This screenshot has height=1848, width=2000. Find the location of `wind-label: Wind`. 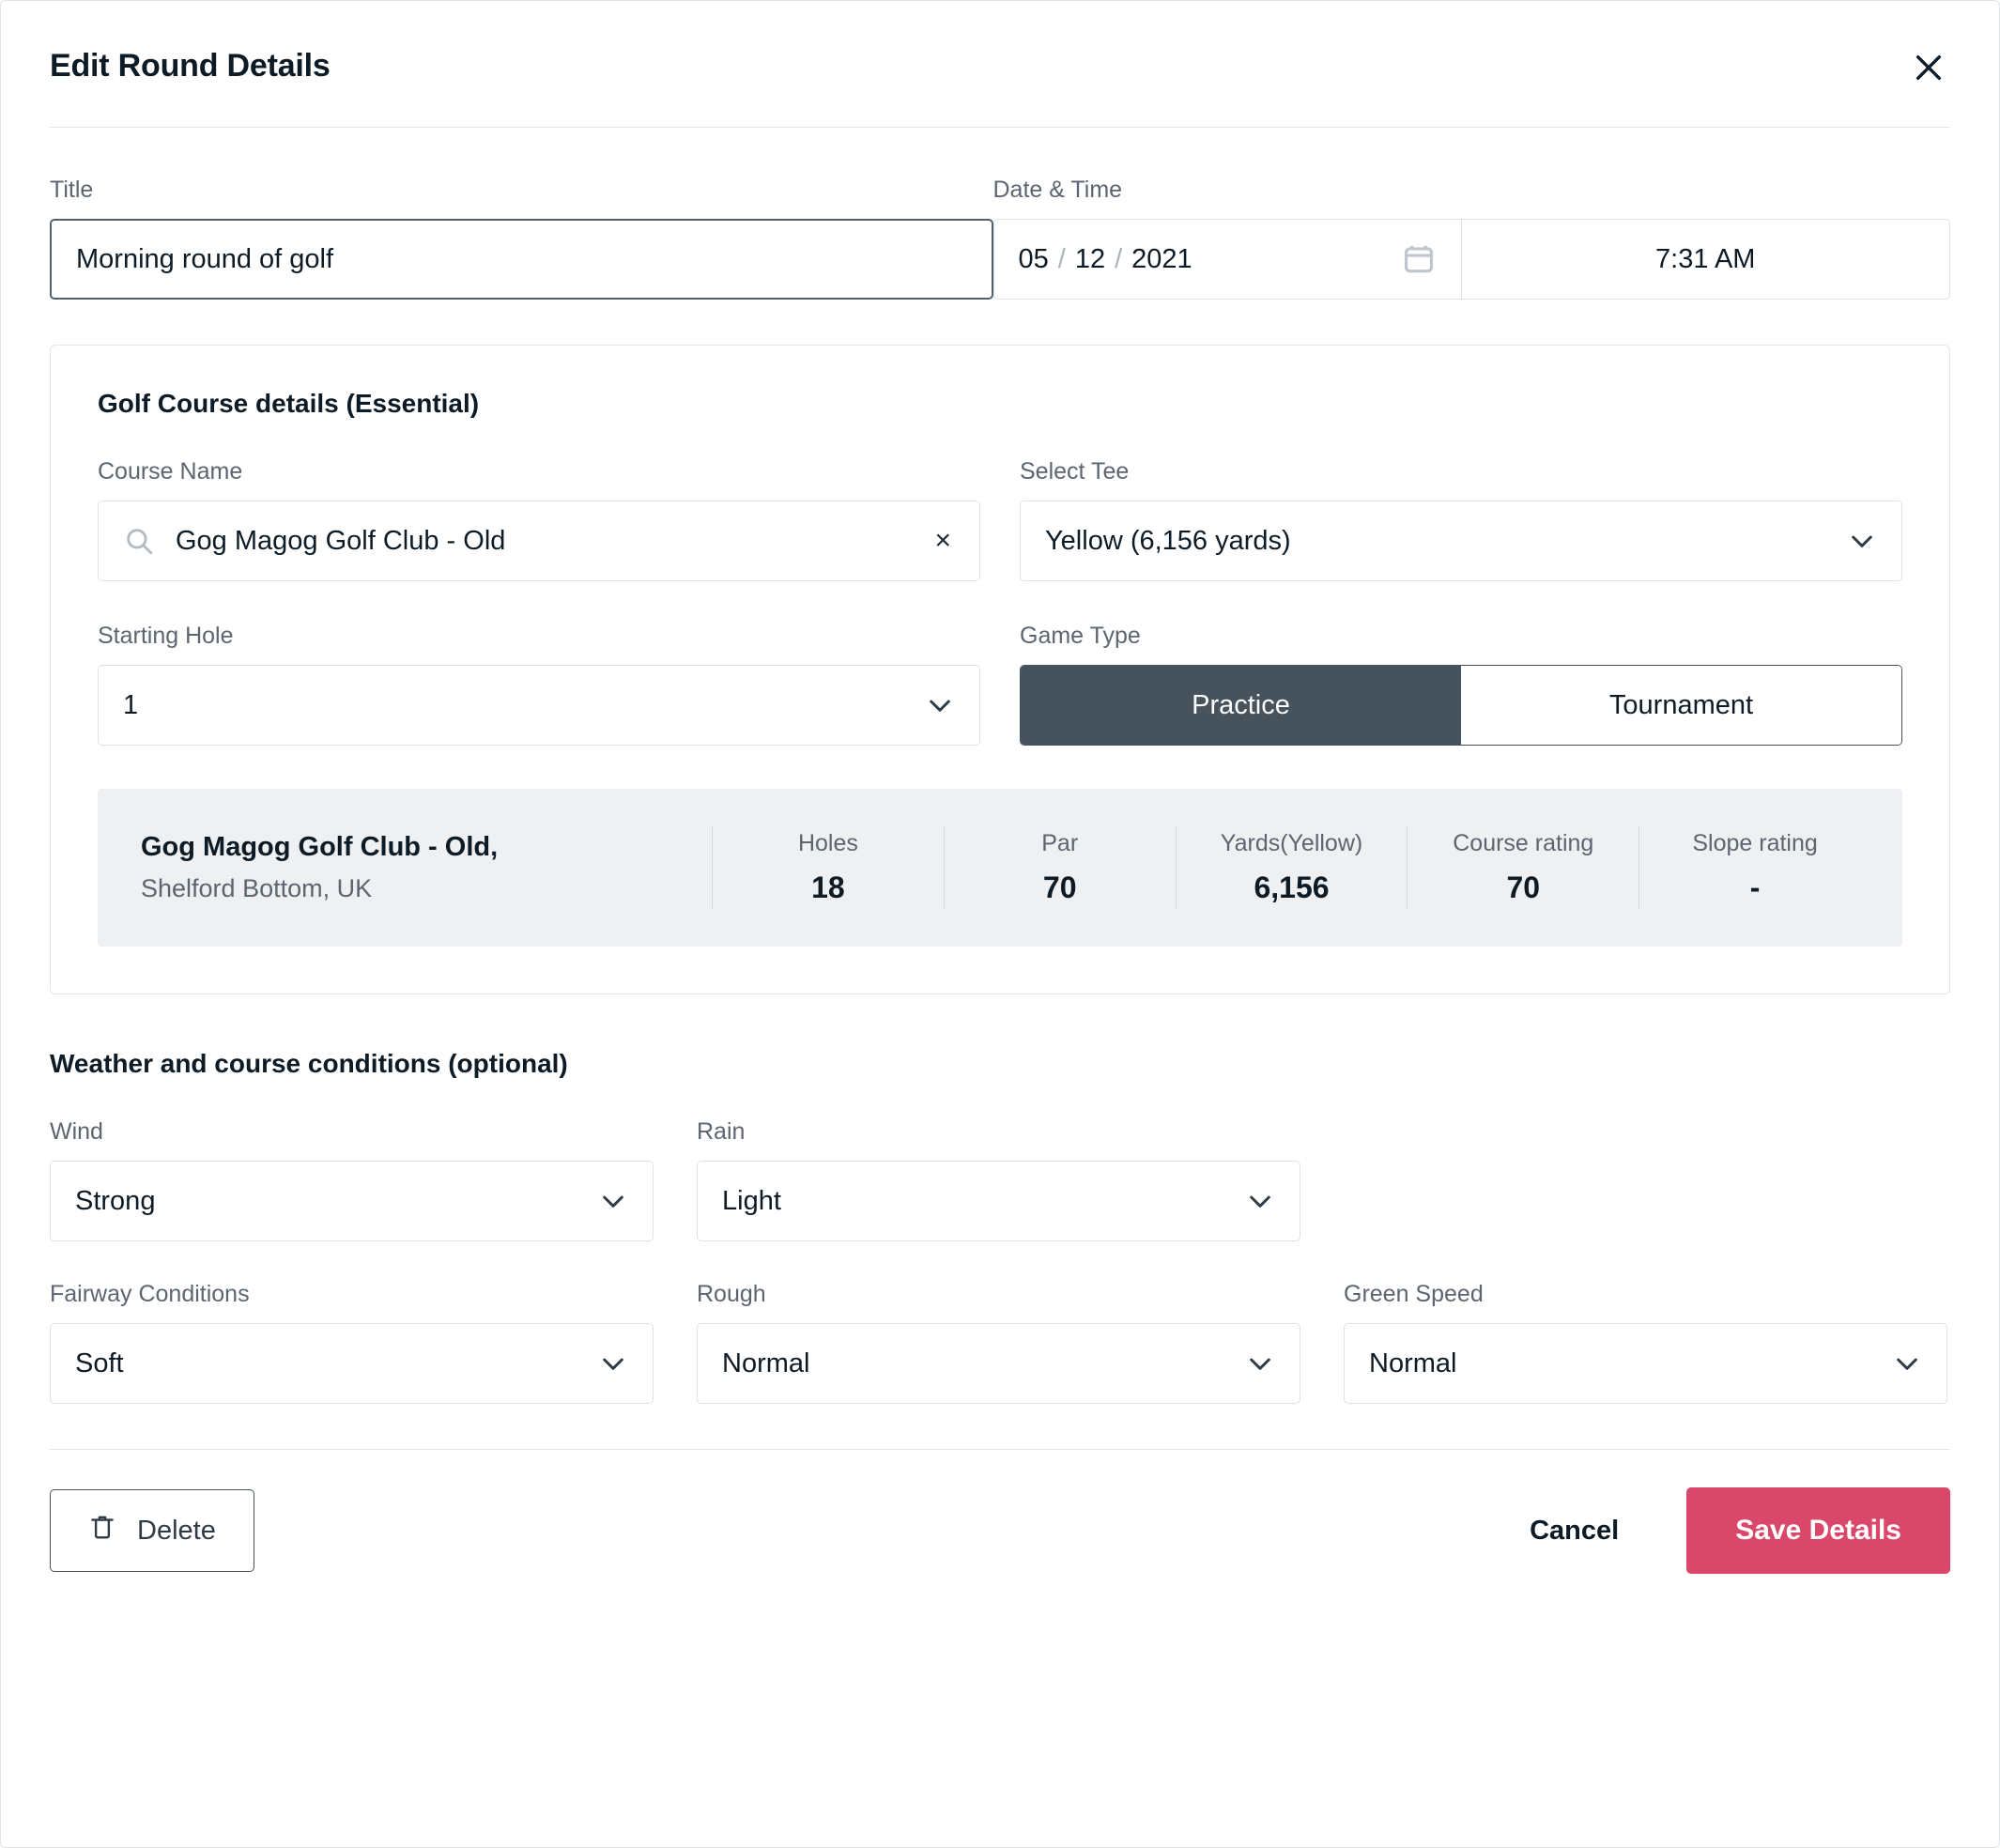

wind-label: Wind is located at coordinates (76, 1131).